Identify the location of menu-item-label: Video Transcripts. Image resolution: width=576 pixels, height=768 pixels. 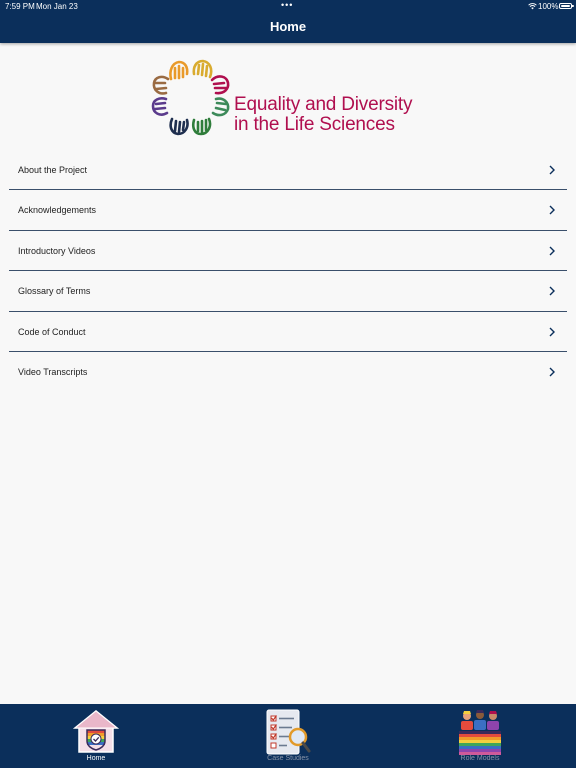
(53, 371).